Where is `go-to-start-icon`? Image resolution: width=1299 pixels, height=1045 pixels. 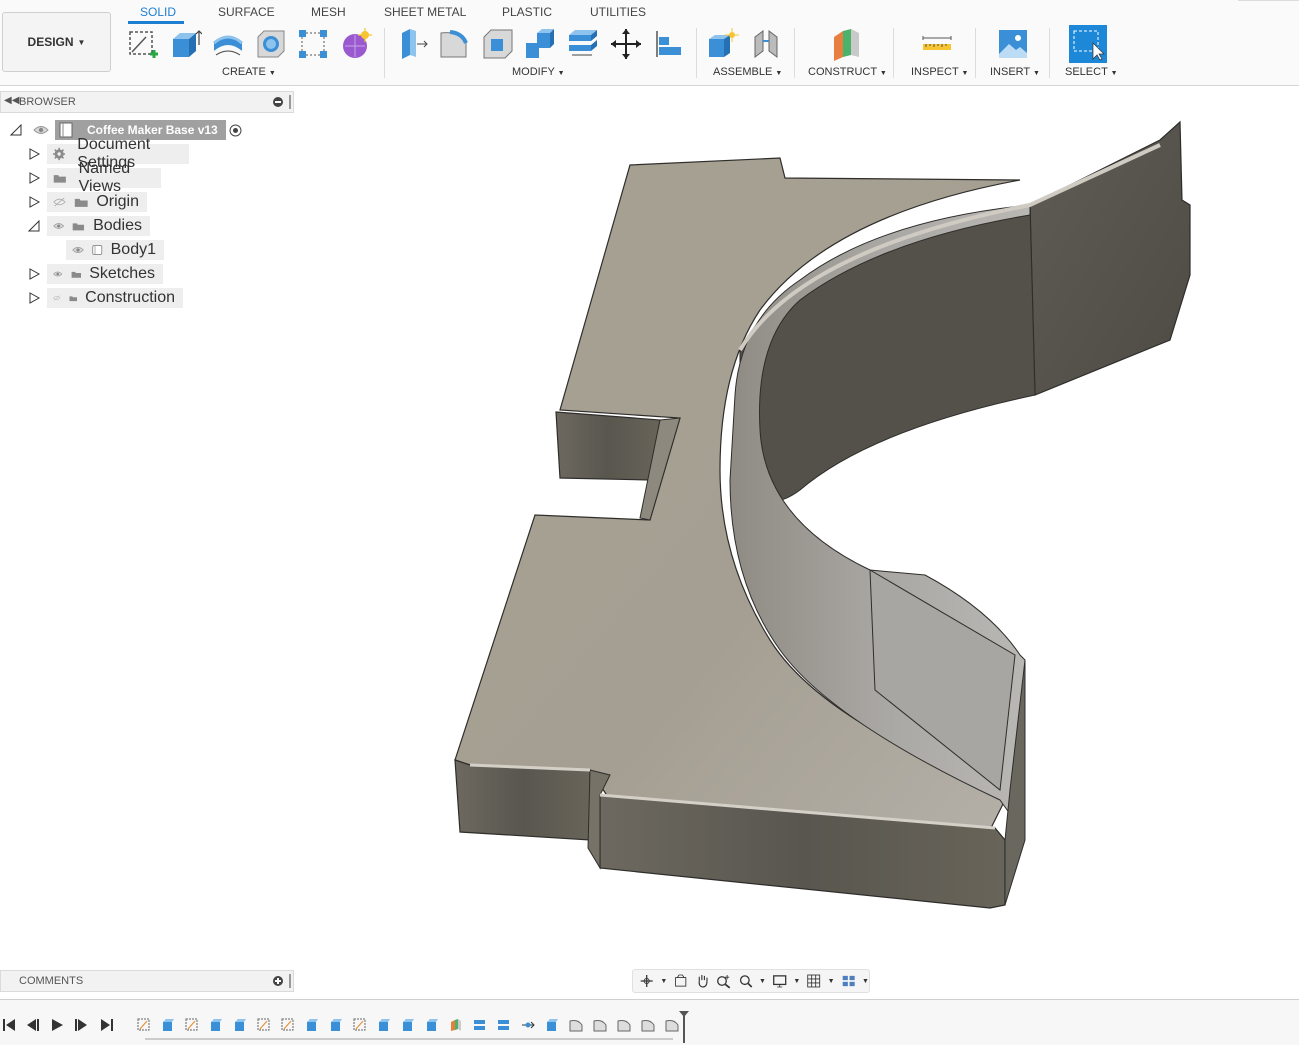 go-to-start-icon is located at coordinates (9, 1025).